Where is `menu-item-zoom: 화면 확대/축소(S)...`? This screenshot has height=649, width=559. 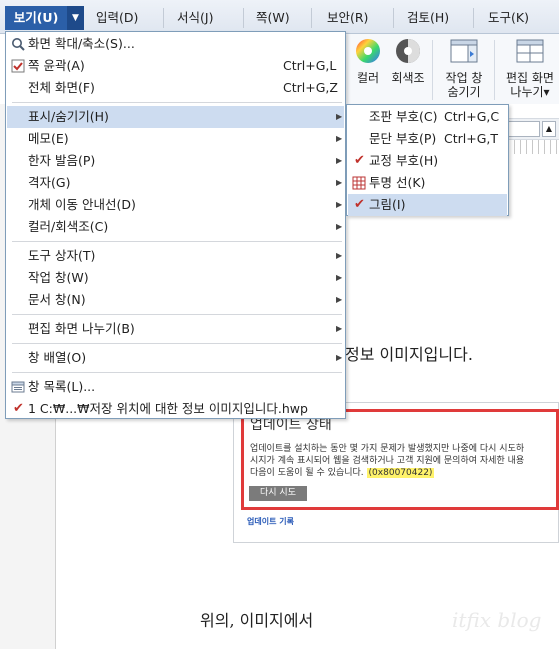 menu-item-zoom: 화면 확대/축소(S)... is located at coordinates (175, 44).